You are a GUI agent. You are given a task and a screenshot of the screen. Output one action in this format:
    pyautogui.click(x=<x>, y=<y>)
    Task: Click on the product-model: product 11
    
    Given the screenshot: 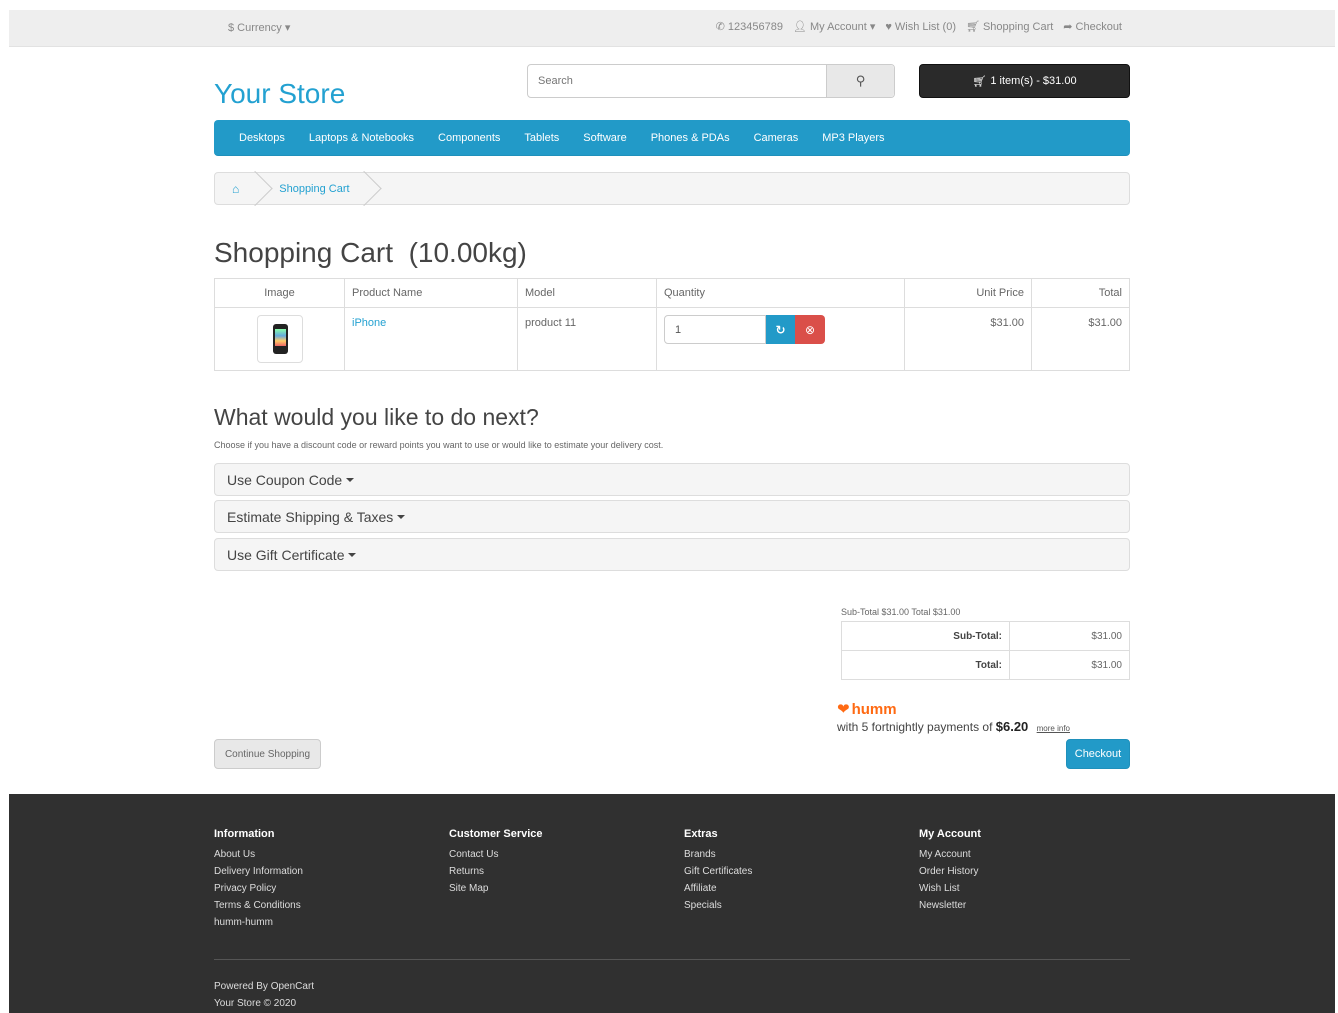 What is the action you would take?
    pyautogui.click(x=587, y=339)
    